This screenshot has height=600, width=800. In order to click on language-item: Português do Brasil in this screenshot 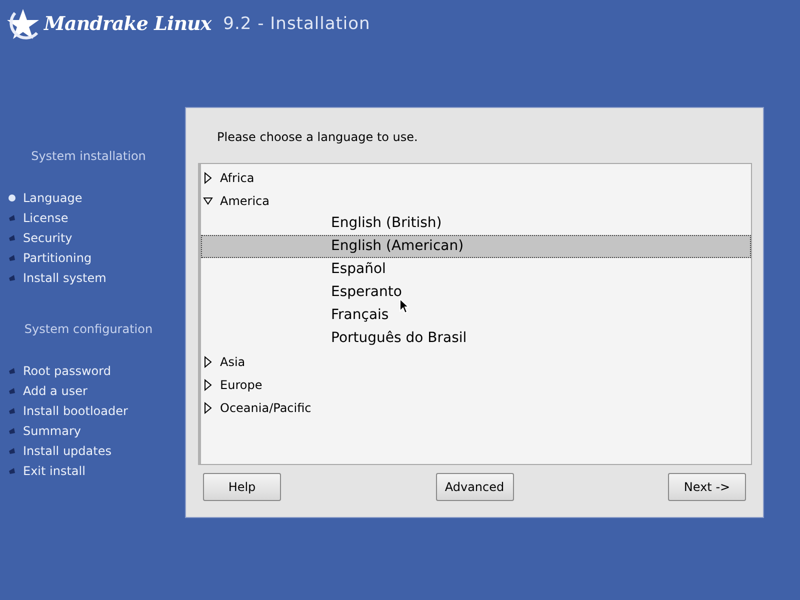, I will do `click(476, 338)`.